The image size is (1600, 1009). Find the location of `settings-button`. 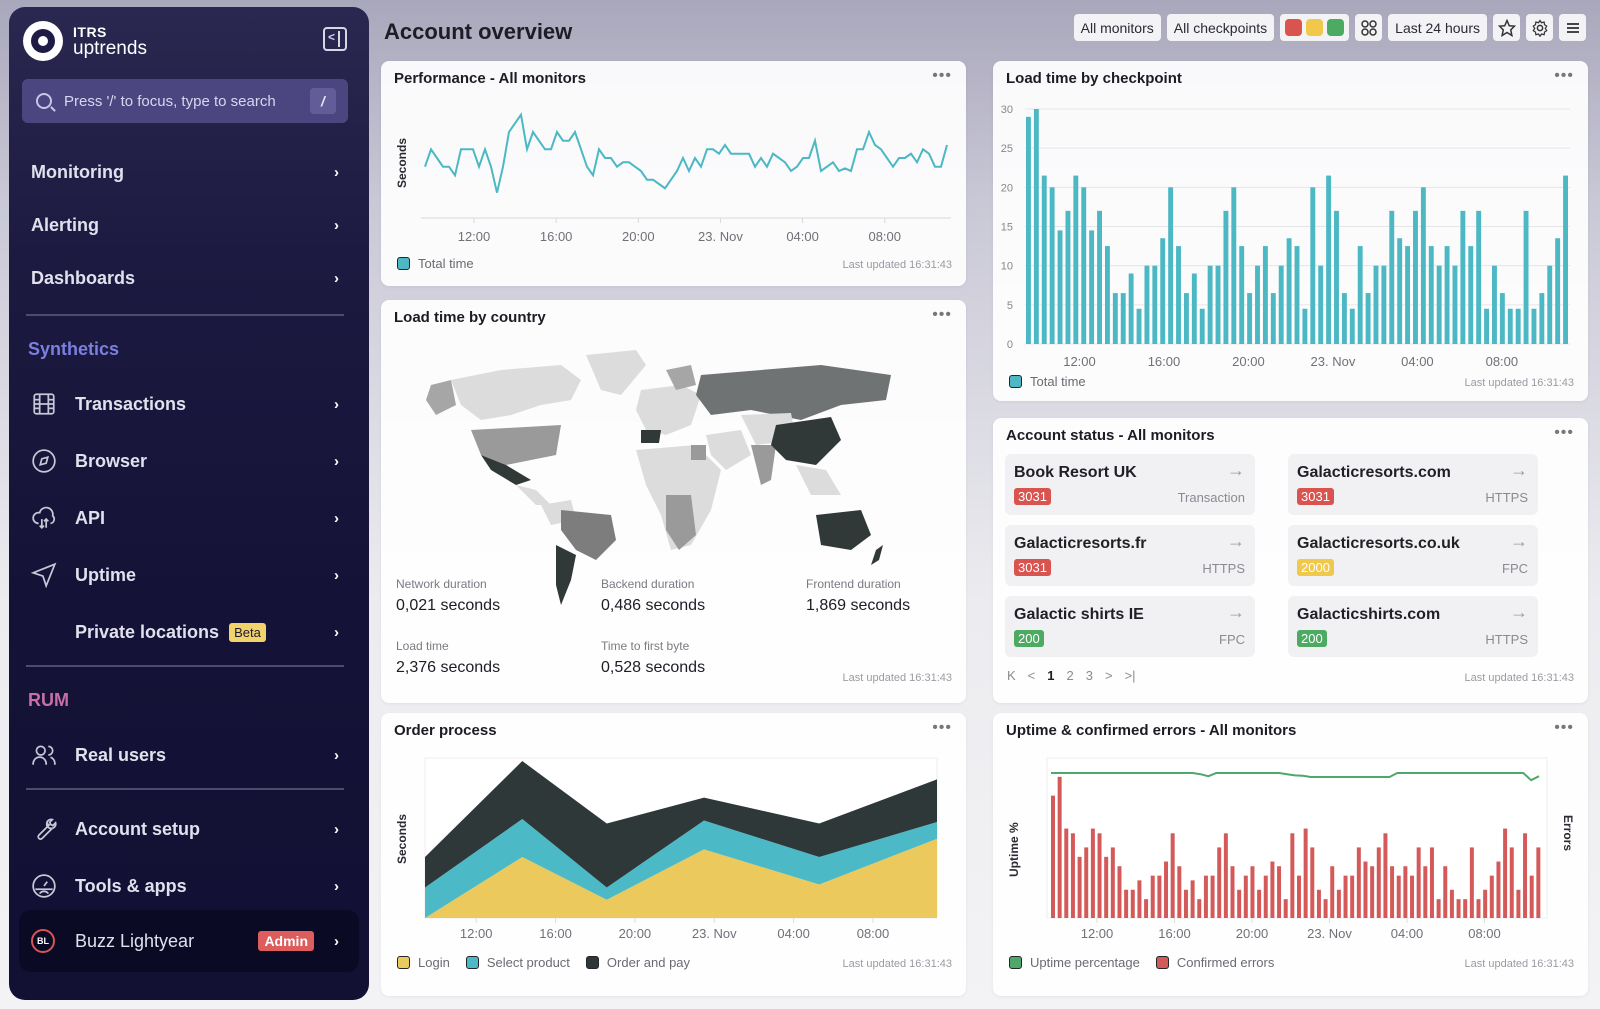

settings-button is located at coordinates (1539, 27).